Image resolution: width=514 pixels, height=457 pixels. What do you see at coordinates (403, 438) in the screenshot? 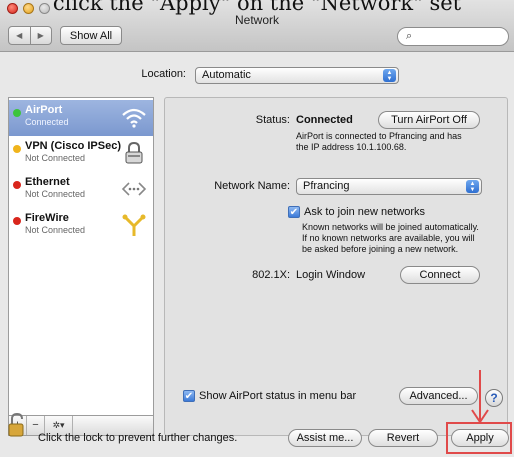
I see `revert-button: Revert` at bounding box center [403, 438].